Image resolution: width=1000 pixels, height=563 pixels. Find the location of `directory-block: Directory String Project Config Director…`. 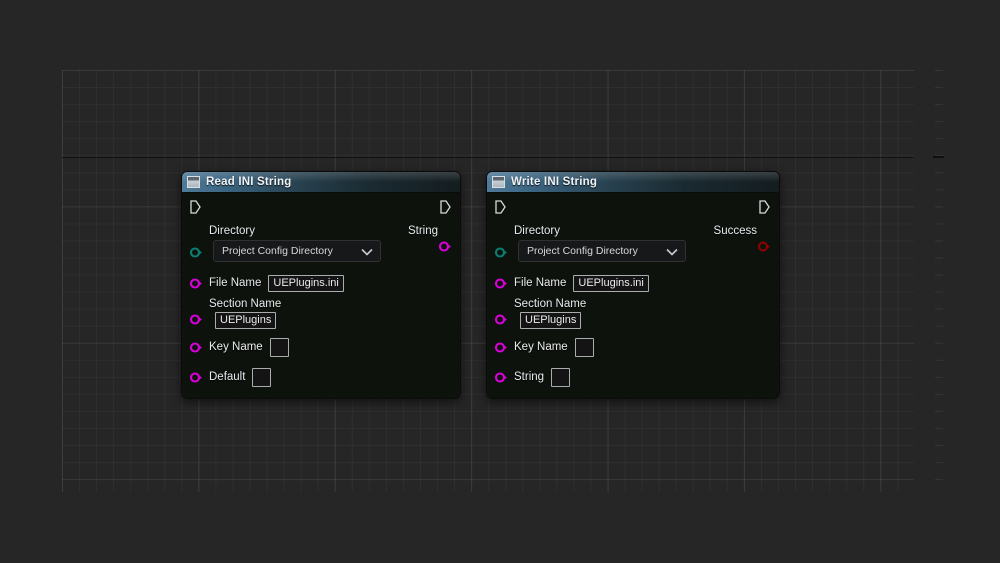

directory-block: Directory String Project Config Director… is located at coordinates (321, 245).